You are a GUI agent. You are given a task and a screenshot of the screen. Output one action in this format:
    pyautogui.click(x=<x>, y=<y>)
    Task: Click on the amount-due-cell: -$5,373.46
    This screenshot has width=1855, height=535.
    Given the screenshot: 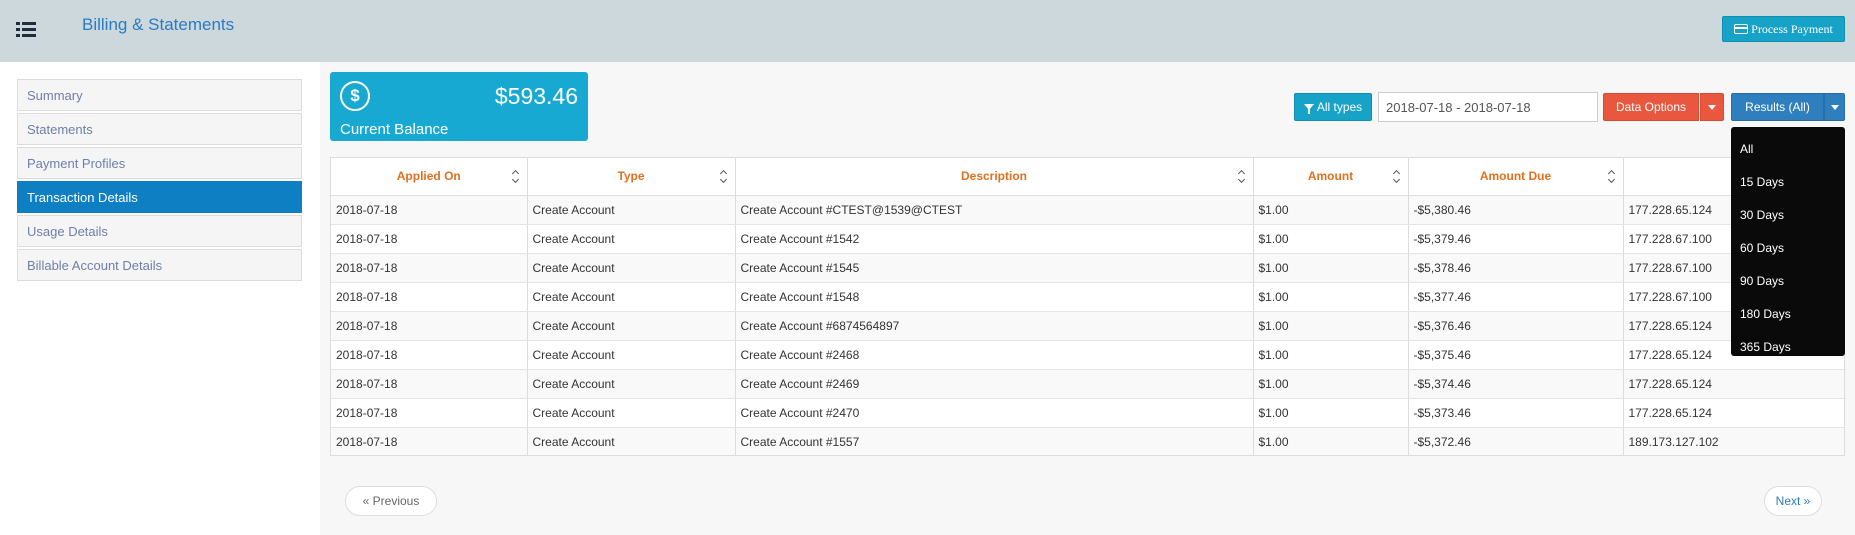 What is the action you would take?
    pyautogui.click(x=1516, y=413)
    